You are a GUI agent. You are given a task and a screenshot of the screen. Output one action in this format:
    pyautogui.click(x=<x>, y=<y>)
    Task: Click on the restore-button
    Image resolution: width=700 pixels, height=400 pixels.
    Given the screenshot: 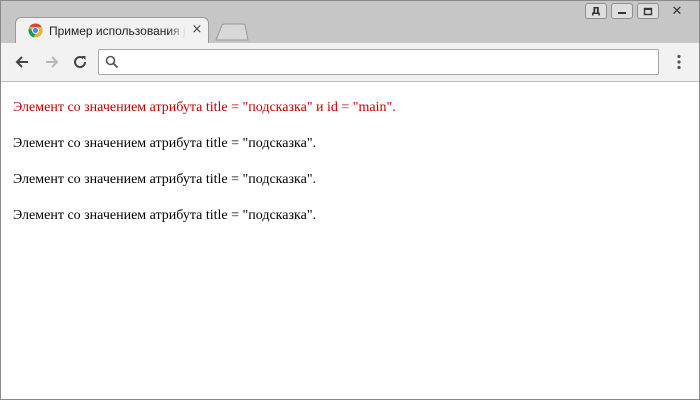 What is the action you would take?
    pyautogui.click(x=648, y=11)
    